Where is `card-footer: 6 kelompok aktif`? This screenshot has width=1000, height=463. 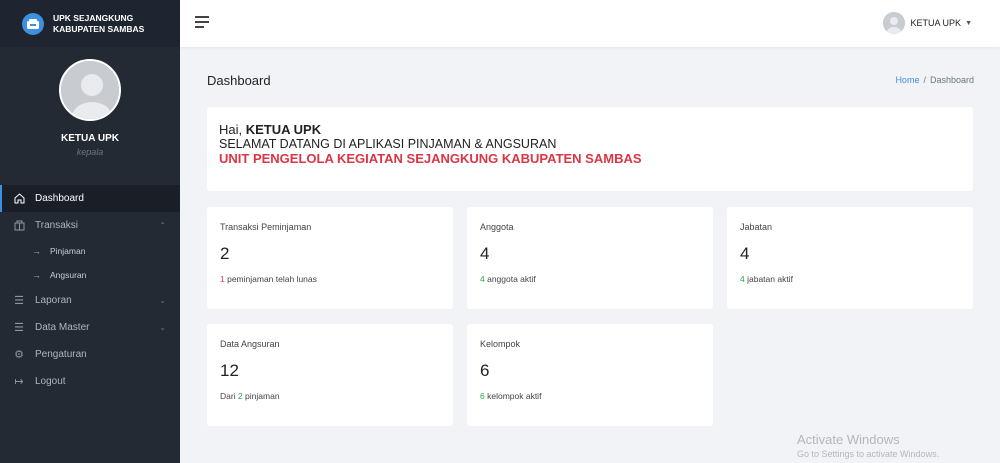 card-footer: 6 kelompok aktif is located at coordinates (590, 396).